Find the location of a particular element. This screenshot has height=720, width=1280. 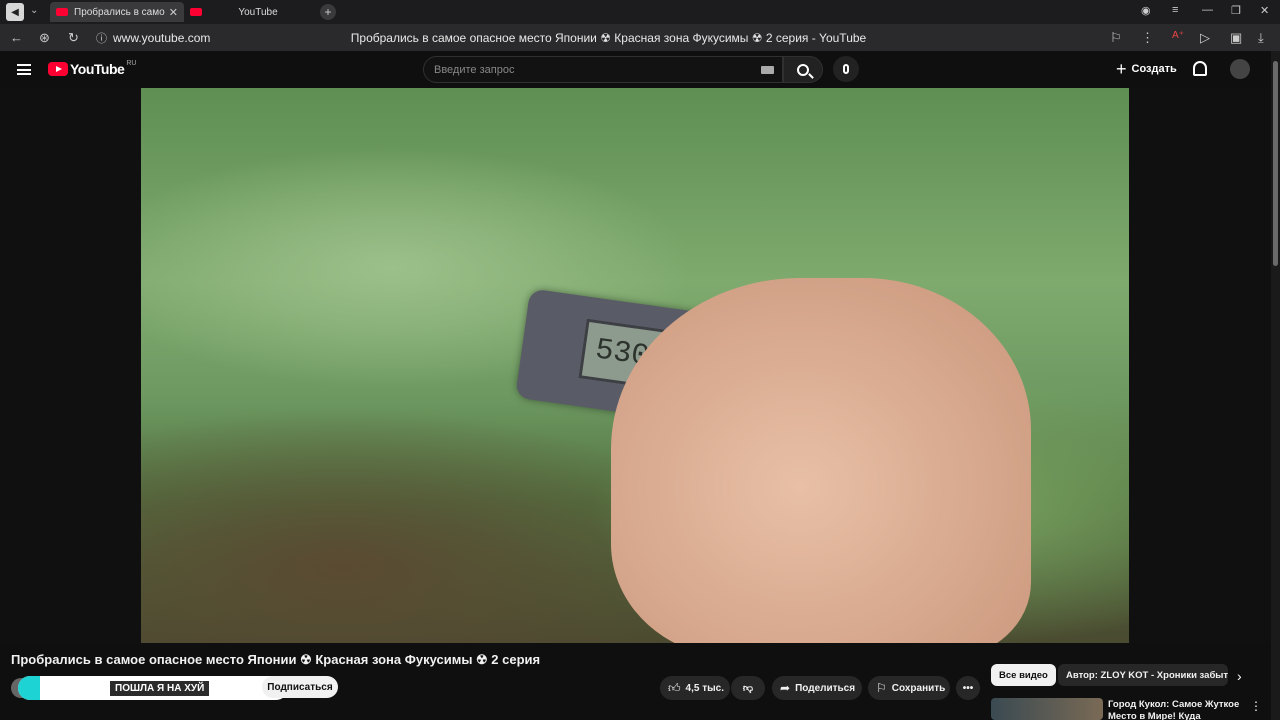

player-right-bezel is located at coordinates (1200, 365).